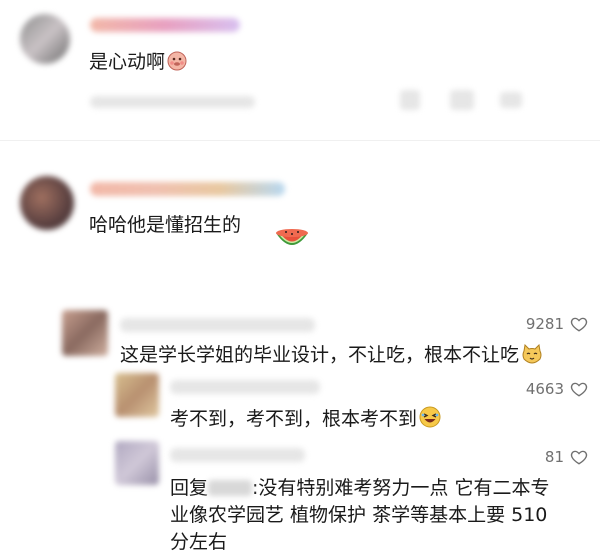 The image size is (600, 559). I want to click on reply-text: 考不到，考不到，根本考不到, so click(305, 420).